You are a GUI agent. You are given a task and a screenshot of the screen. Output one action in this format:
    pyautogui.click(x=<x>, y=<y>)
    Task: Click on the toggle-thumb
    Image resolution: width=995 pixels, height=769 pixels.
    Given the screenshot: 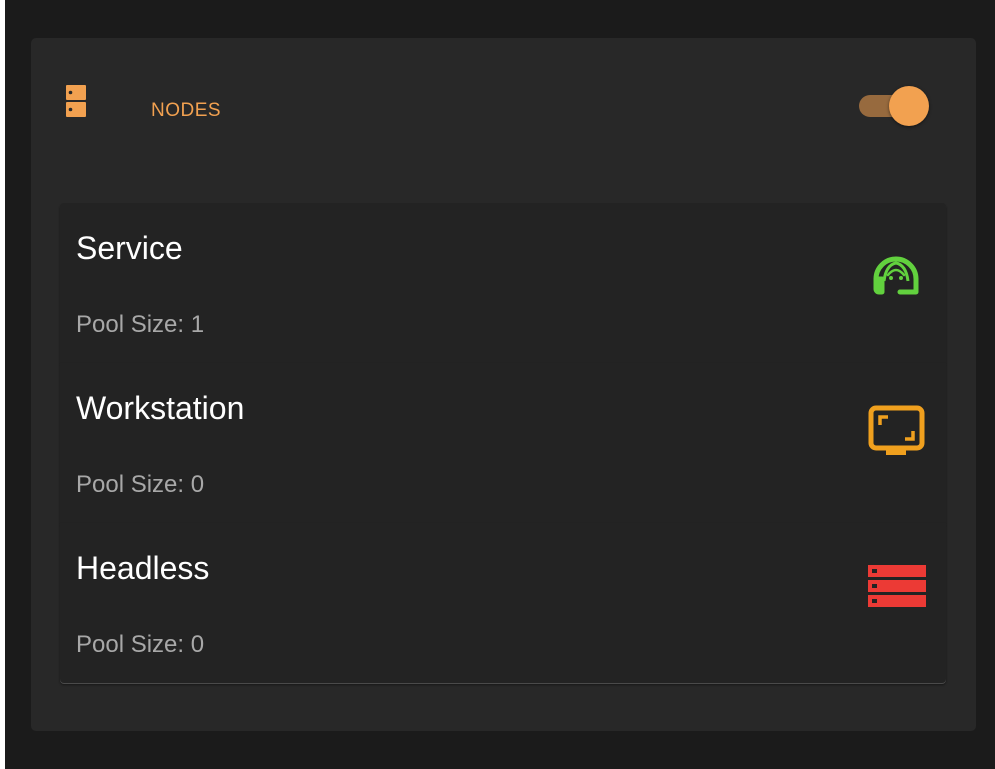 What is the action you would take?
    pyautogui.click(x=909, y=106)
    